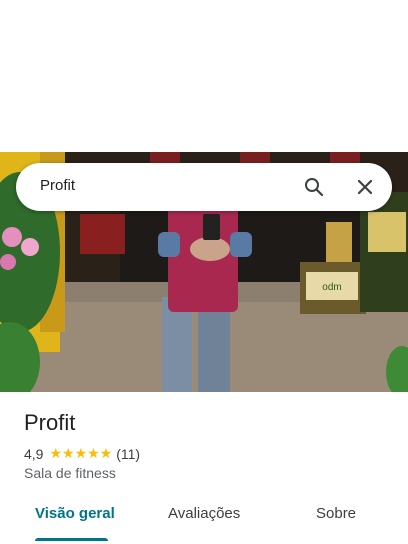  I want to click on tab-overview: Visão geral, so click(75, 513).